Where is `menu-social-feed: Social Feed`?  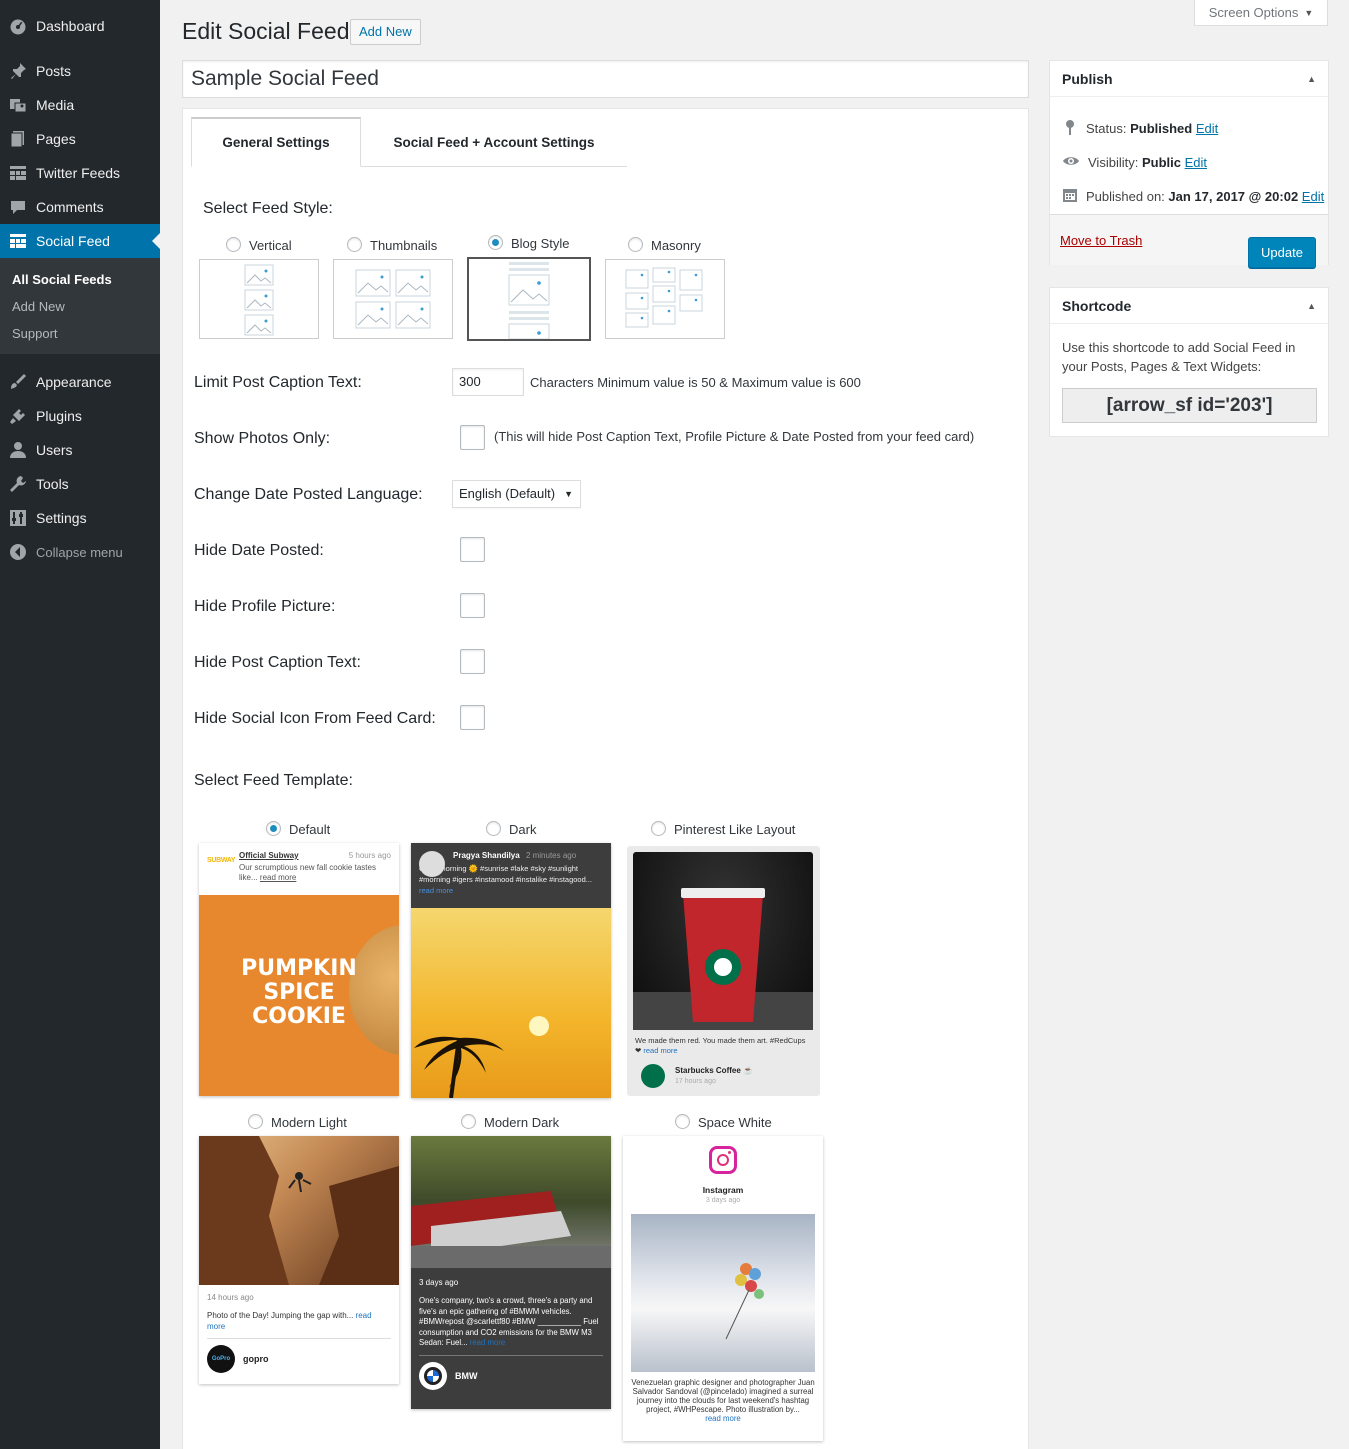
menu-social-feed: Social Feed is located at coordinates (80, 241).